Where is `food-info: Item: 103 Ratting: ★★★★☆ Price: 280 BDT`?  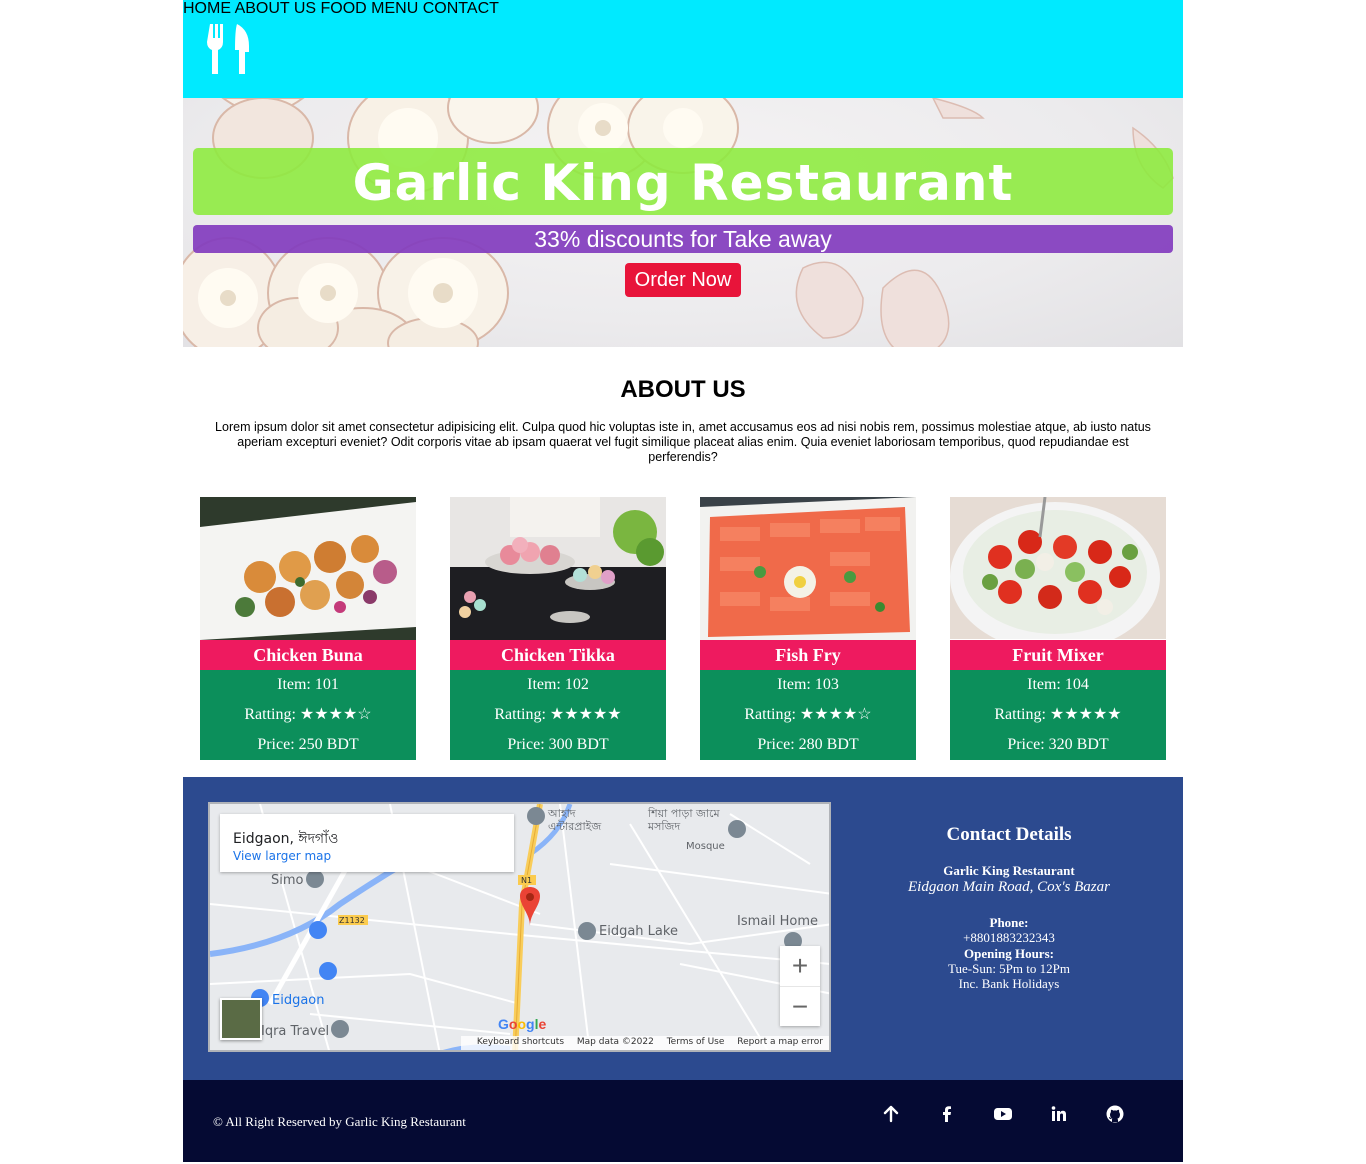
food-info: Item: 103 Ratting: ★★★★☆ Price: 280 BDT is located at coordinates (808, 715).